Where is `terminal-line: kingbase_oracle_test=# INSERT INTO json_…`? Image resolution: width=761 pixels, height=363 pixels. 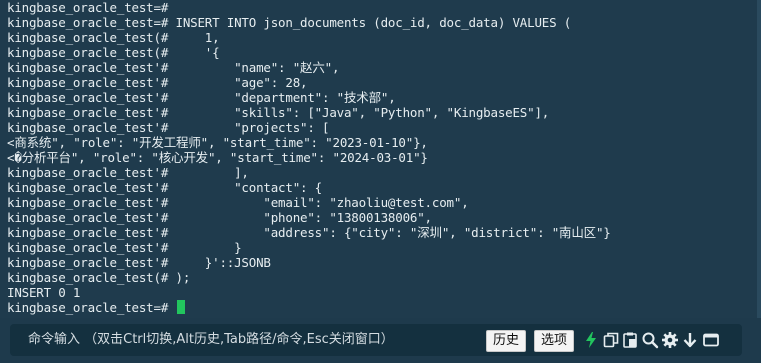
terminal-line: kingbase_oracle_test=# INSERT INTO json_… is located at coordinates (289, 22).